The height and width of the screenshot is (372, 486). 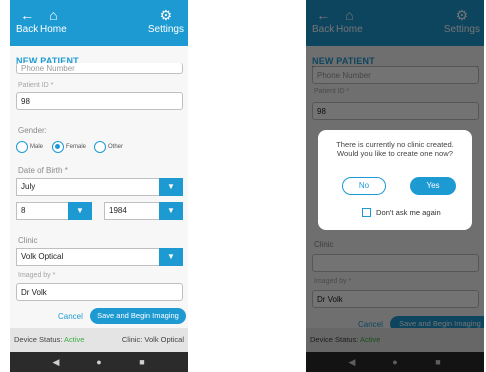 What do you see at coordinates (54, 211) in the screenshot?
I see `dob-day-select: 8 ▼` at bounding box center [54, 211].